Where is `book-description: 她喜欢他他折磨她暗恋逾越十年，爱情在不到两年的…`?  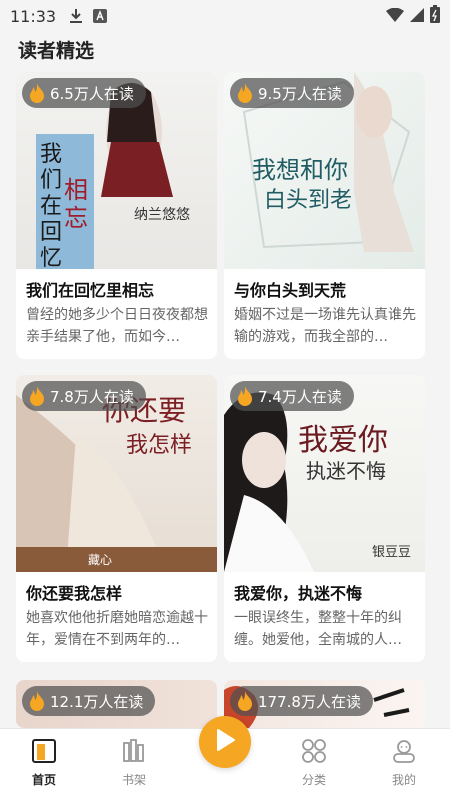
book-description: 她喜欢他他折磨她暗恋逾越十年，爱情在不到两年的… is located at coordinates (117, 629).